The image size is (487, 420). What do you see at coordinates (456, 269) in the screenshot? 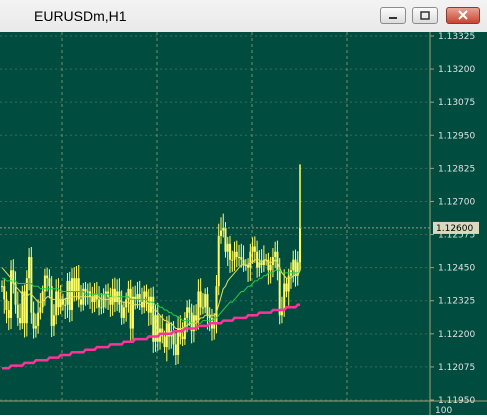
I see `price-tick-label: 1.12450` at bounding box center [456, 269].